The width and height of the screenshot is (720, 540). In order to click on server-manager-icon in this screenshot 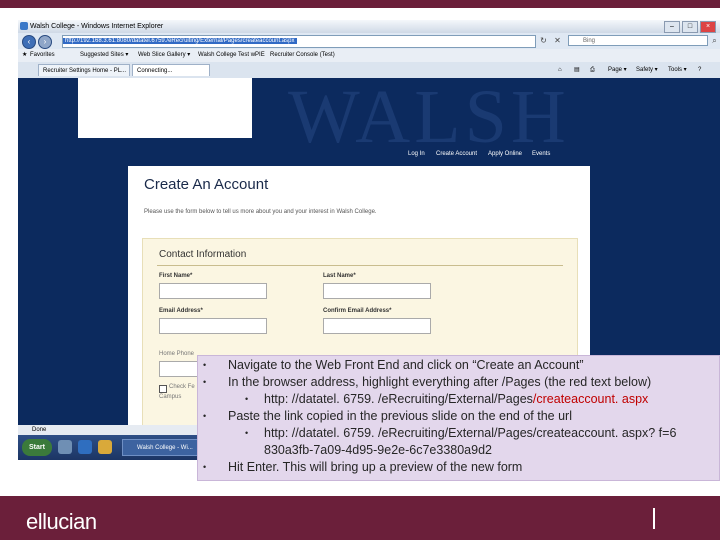, I will do `click(65, 447)`.